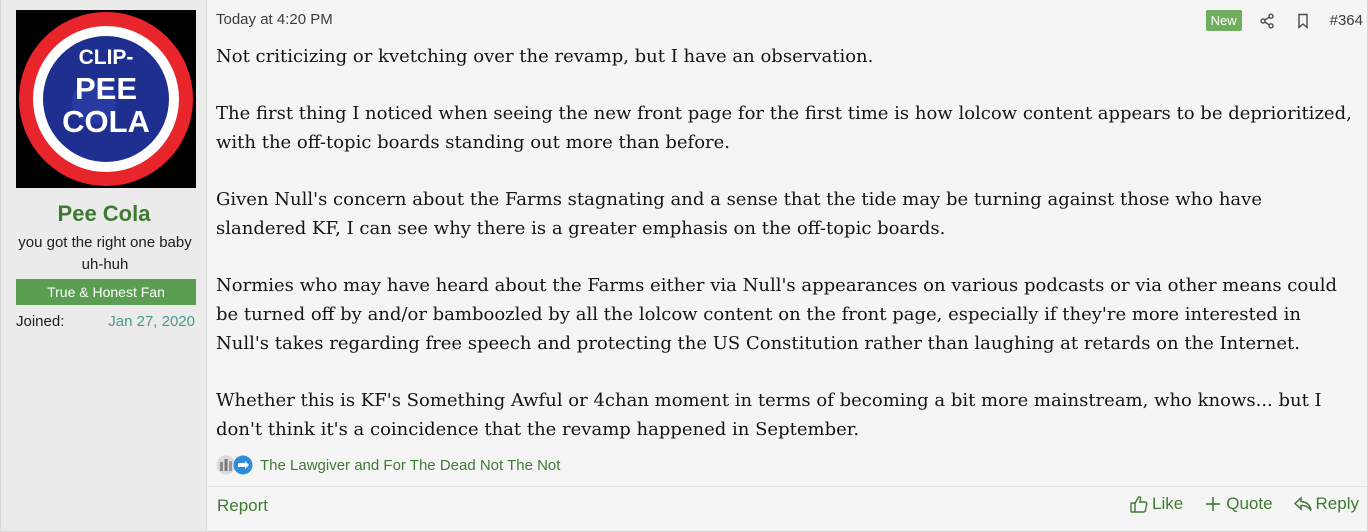 Image resolution: width=1368 pixels, height=532 pixels. I want to click on agree-reaction-icon, so click(243, 465).